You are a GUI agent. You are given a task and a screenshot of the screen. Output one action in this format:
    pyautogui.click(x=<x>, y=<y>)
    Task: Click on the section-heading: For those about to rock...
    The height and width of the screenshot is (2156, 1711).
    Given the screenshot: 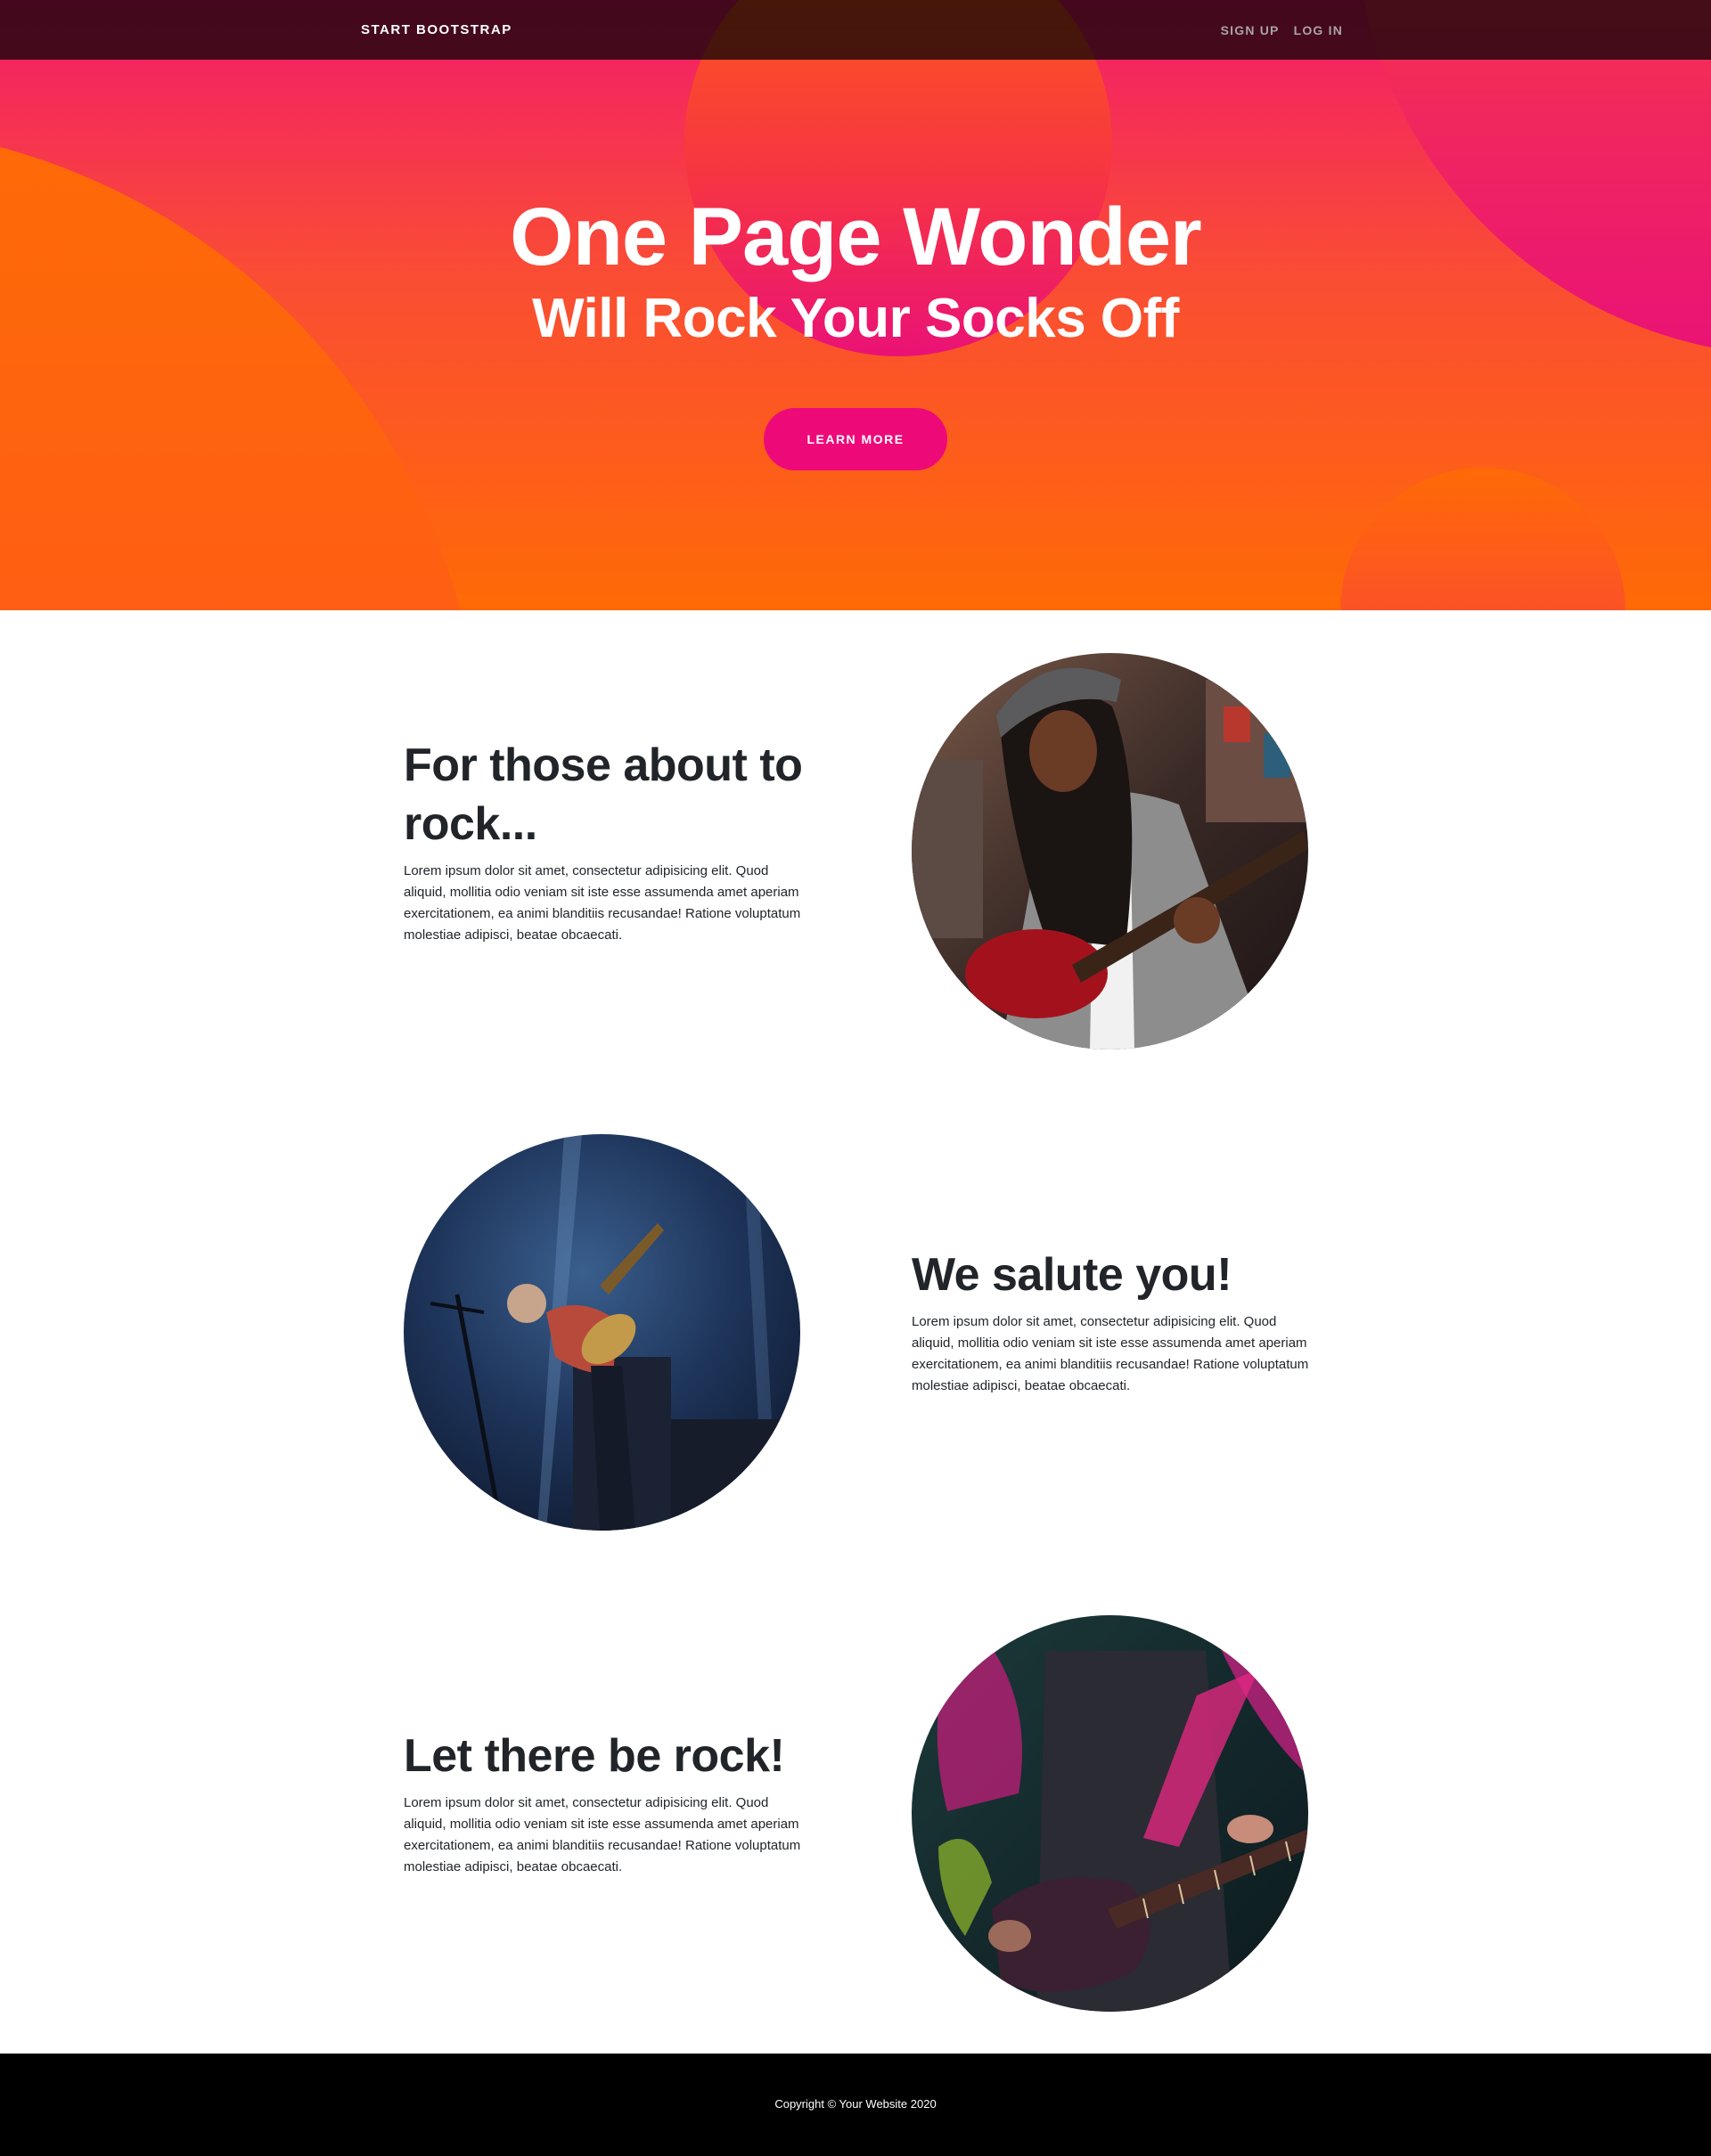 What is the action you would take?
    pyautogui.click(x=603, y=794)
    